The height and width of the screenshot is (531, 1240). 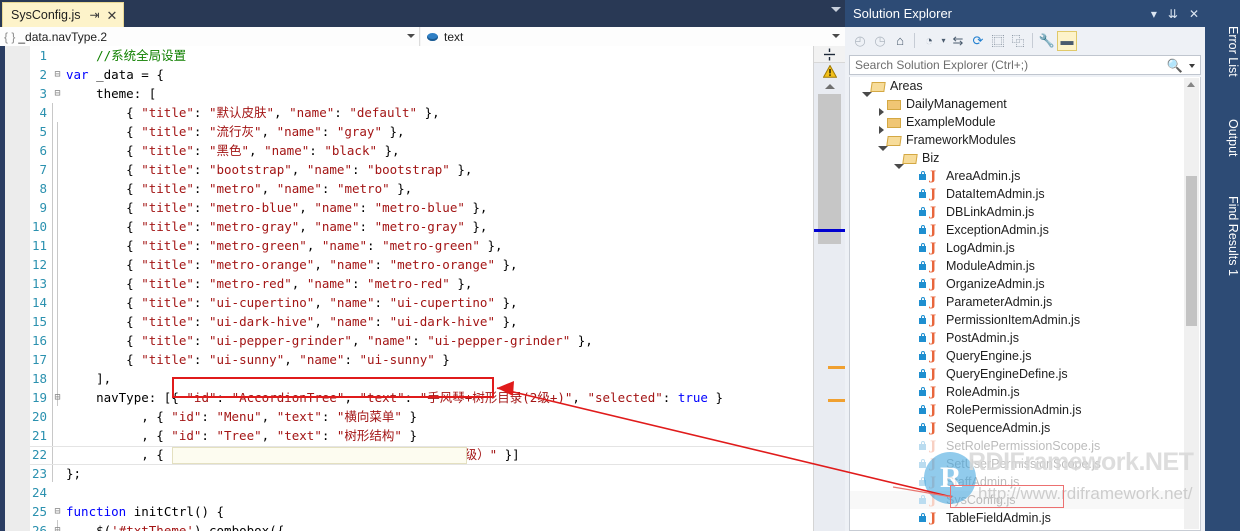 What do you see at coordinates (406, 93) in the screenshot?
I see `code-line: 3 ⊟ theme: [` at bounding box center [406, 93].